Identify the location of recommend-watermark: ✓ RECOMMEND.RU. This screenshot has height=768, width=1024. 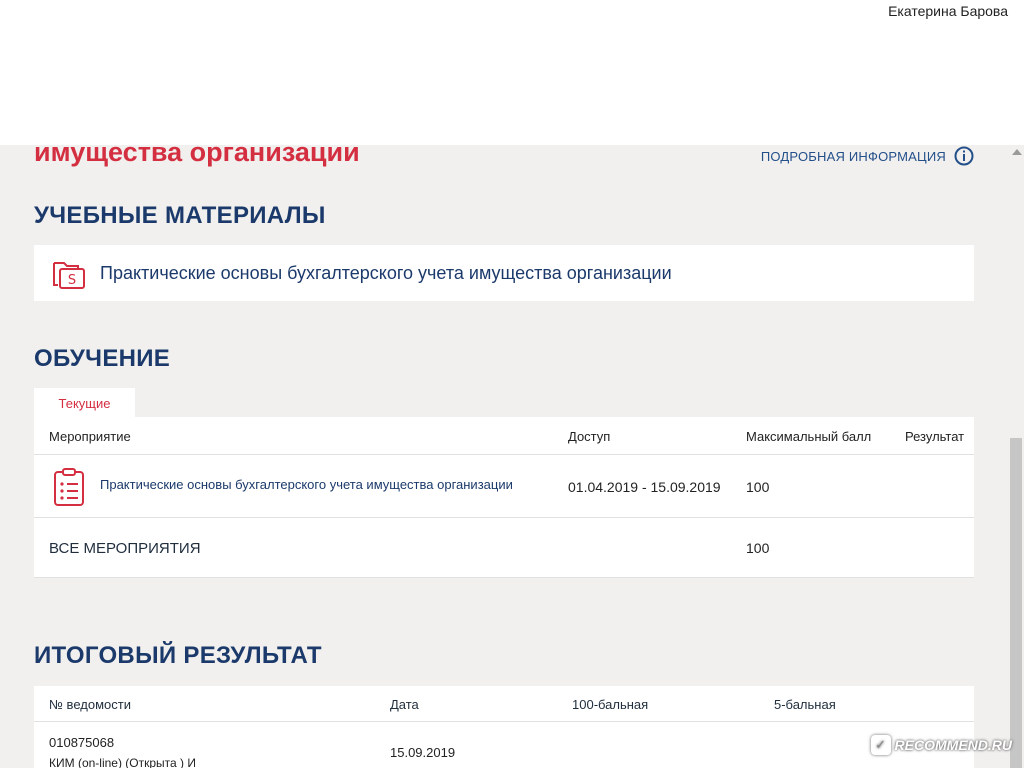
(941, 745).